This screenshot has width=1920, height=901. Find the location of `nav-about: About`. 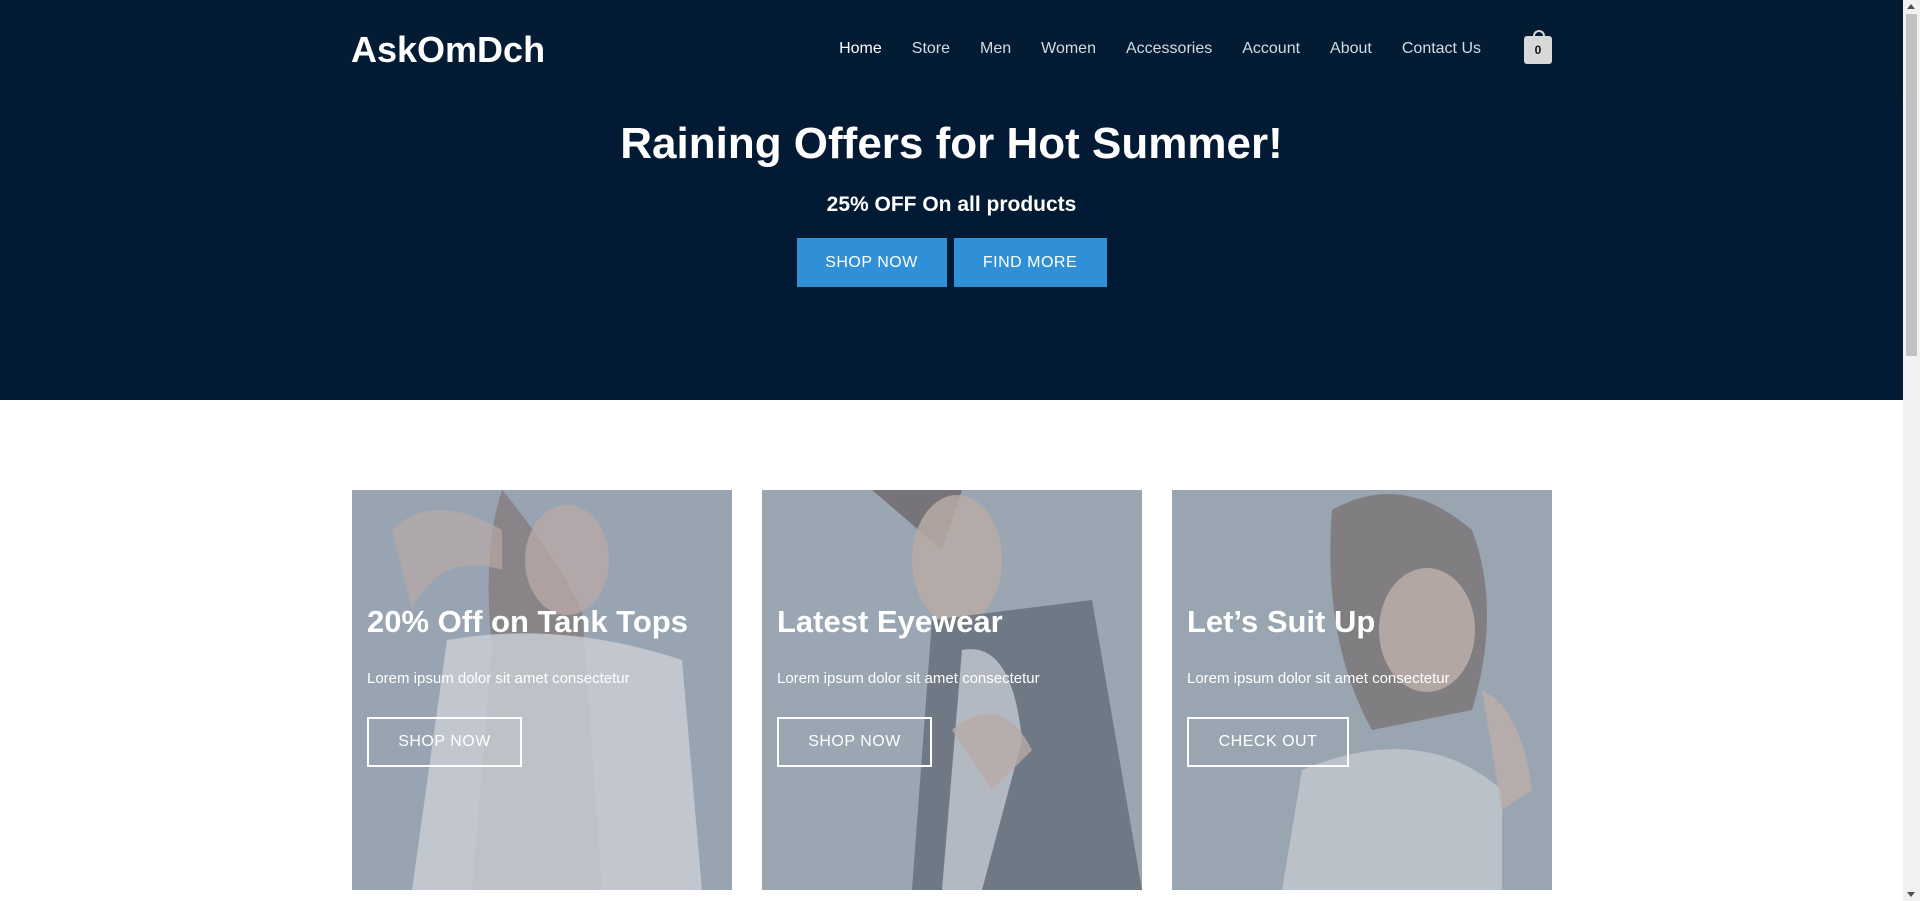

nav-about: About is located at coordinates (1351, 49).